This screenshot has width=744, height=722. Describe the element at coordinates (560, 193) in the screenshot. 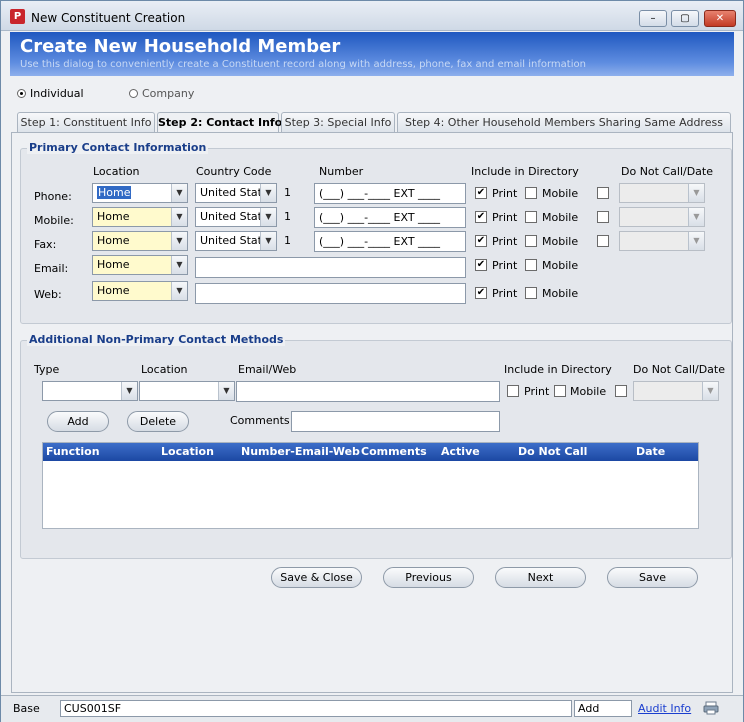

I see `phone-mobile-label: Mobile` at that location.